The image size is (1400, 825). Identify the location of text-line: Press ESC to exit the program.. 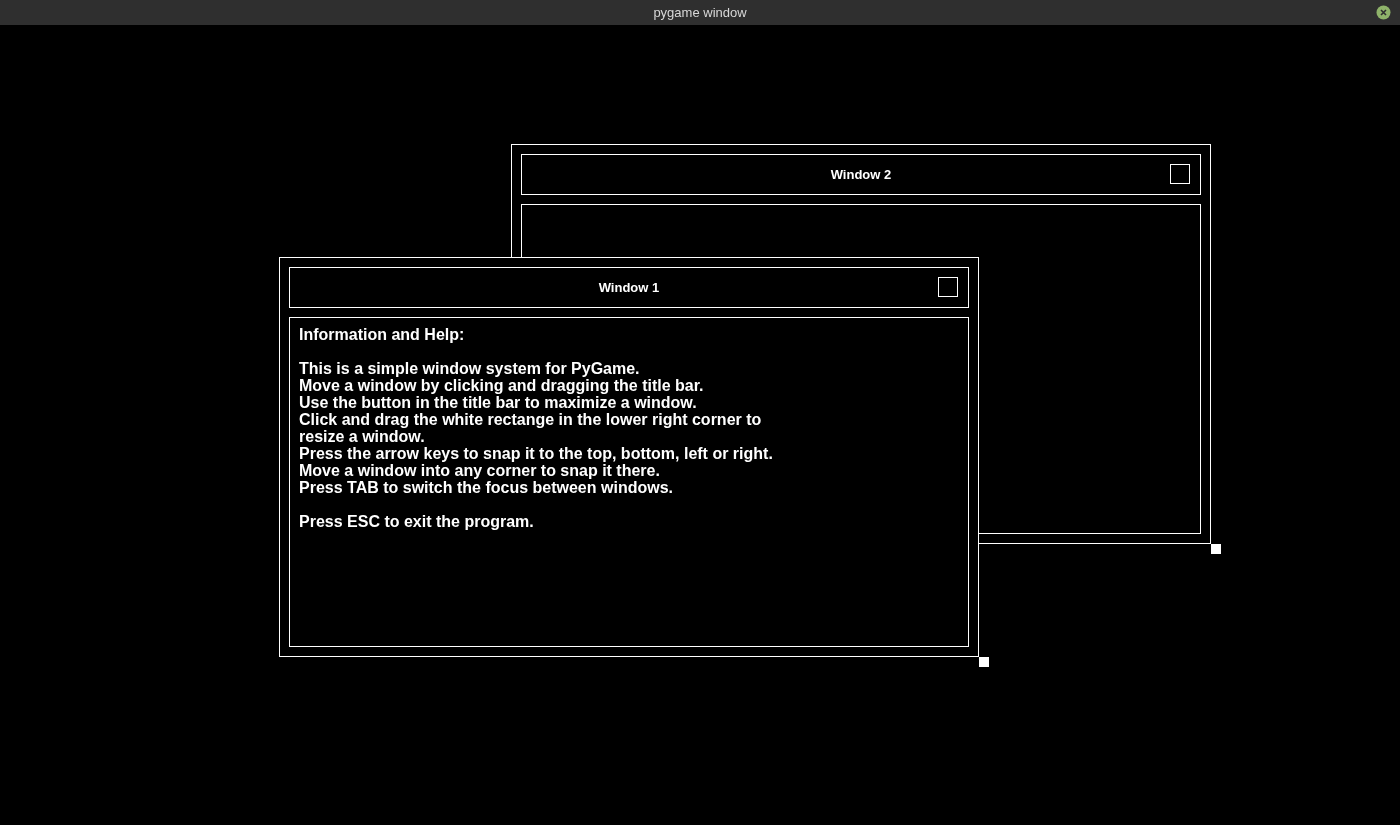
(416, 521).